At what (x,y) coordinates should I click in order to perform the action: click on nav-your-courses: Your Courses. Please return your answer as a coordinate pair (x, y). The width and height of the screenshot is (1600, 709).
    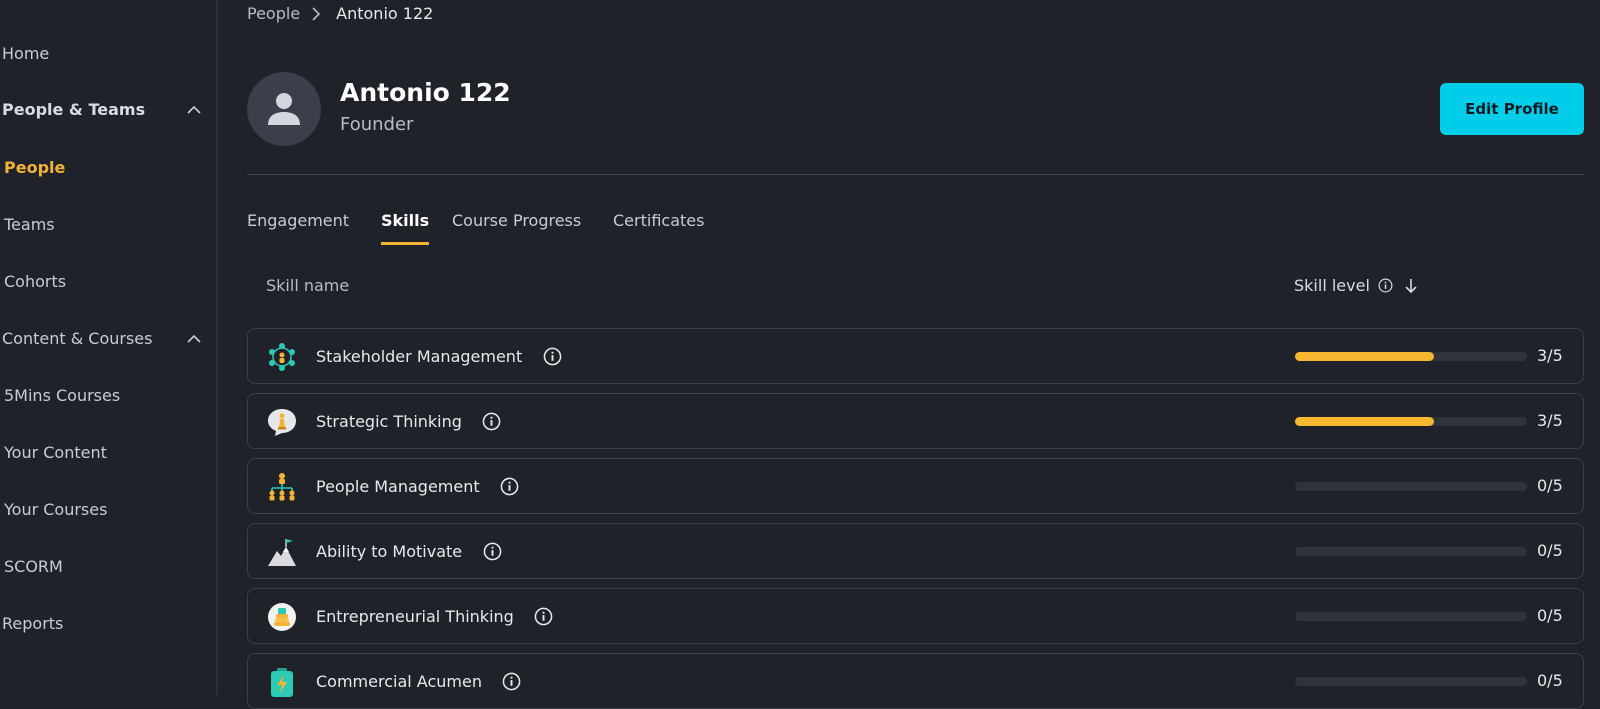
    Looking at the image, I should click on (55, 509).